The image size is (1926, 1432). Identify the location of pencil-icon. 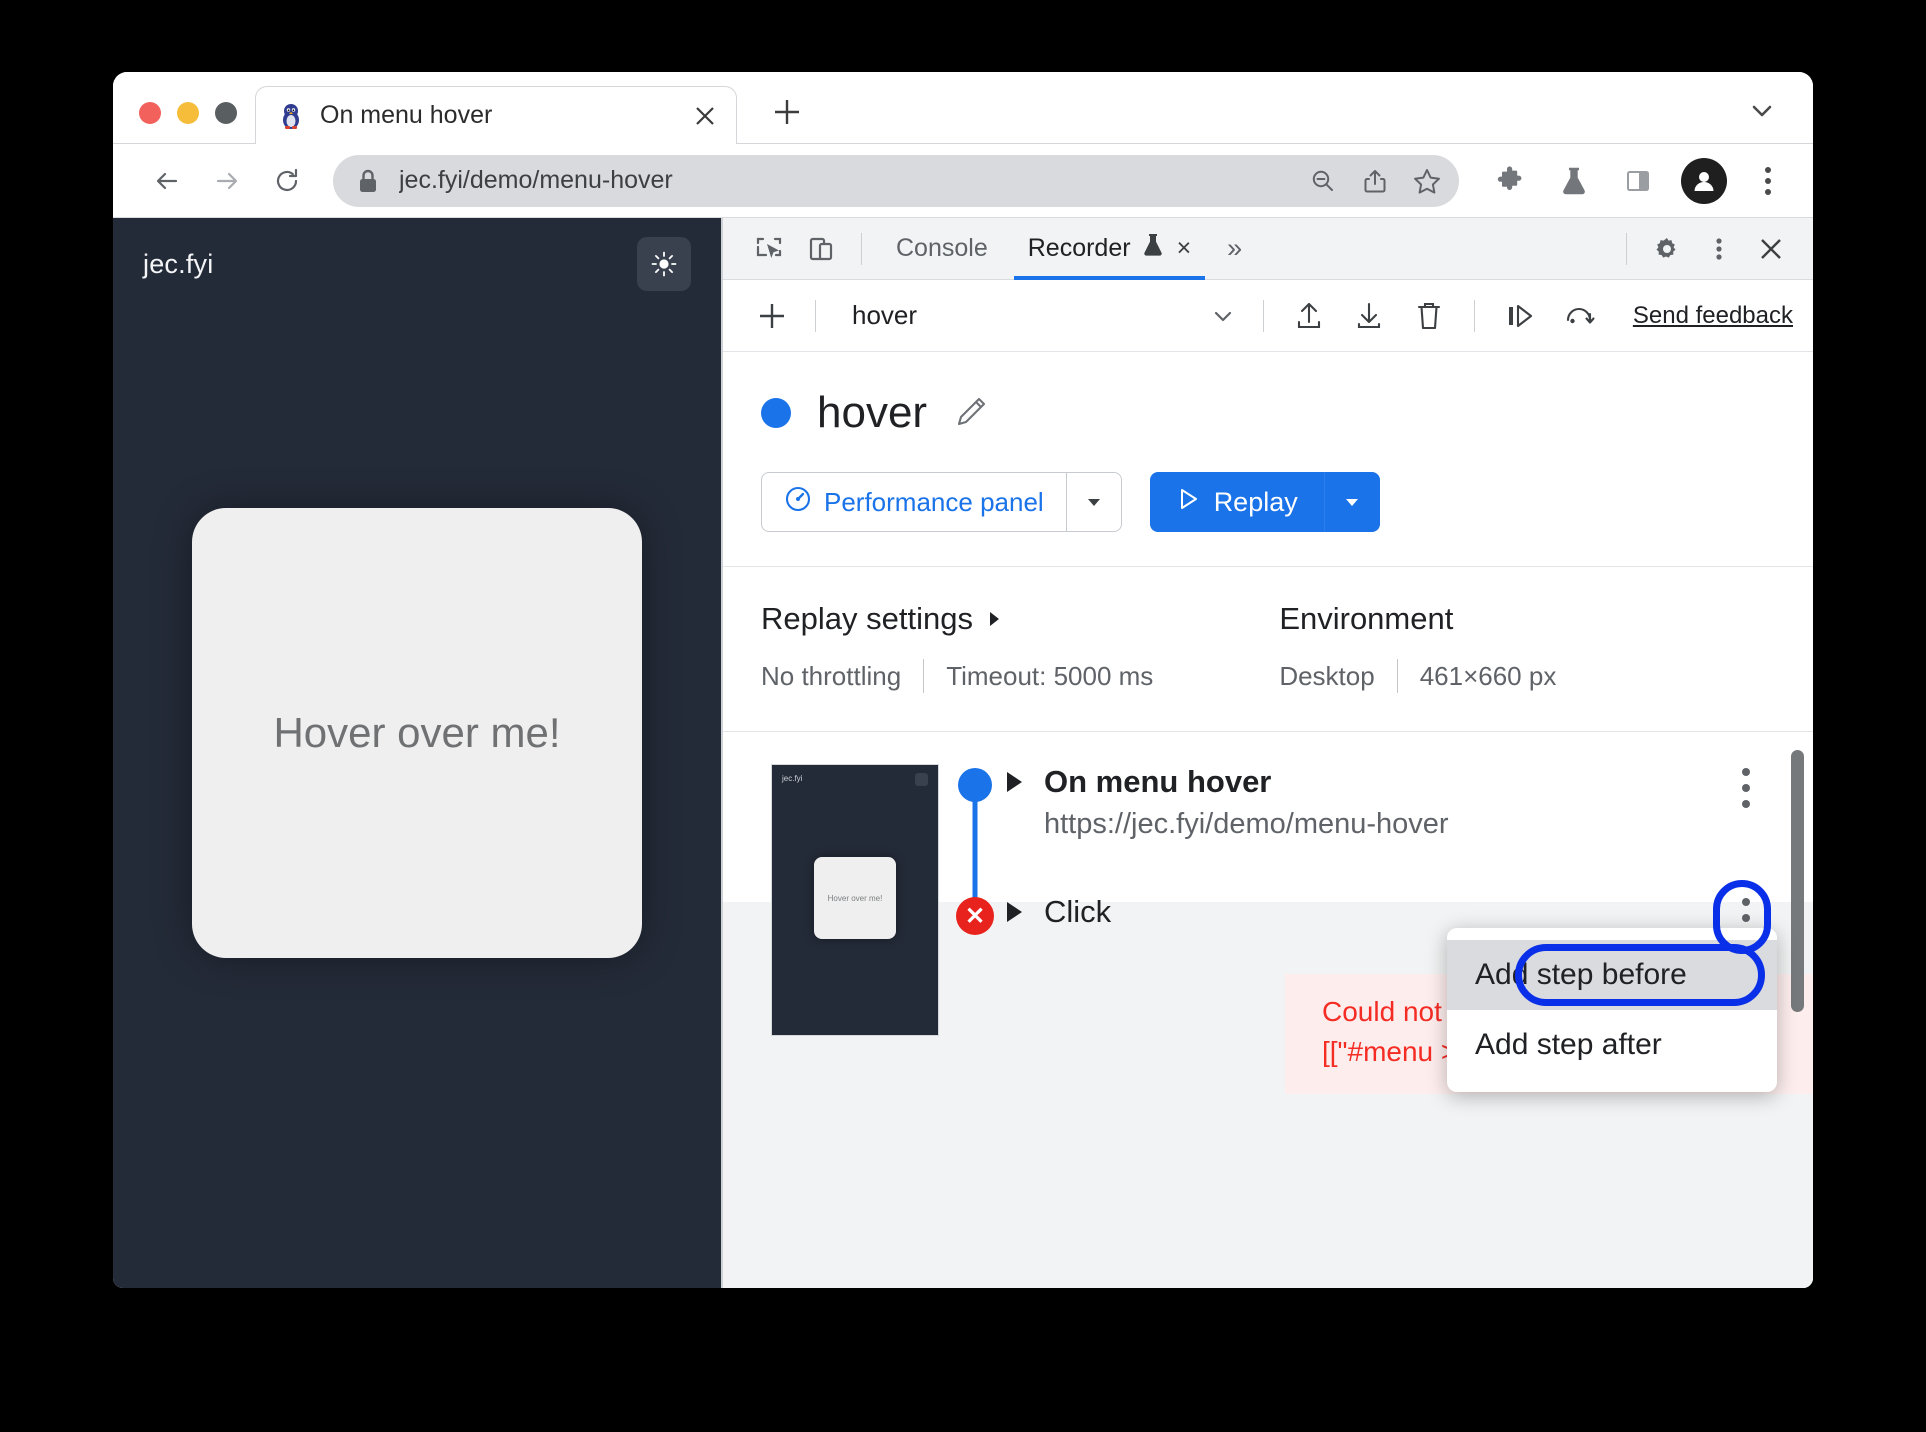
(972, 413).